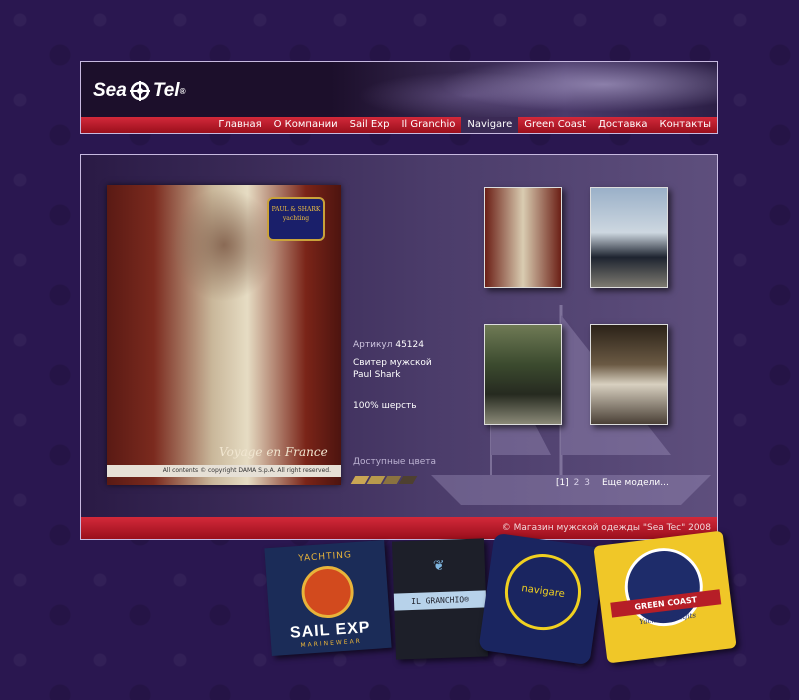  What do you see at coordinates (408, 480) in the screenshot?
I see `color-swatch` at bounding box center [408, 480].